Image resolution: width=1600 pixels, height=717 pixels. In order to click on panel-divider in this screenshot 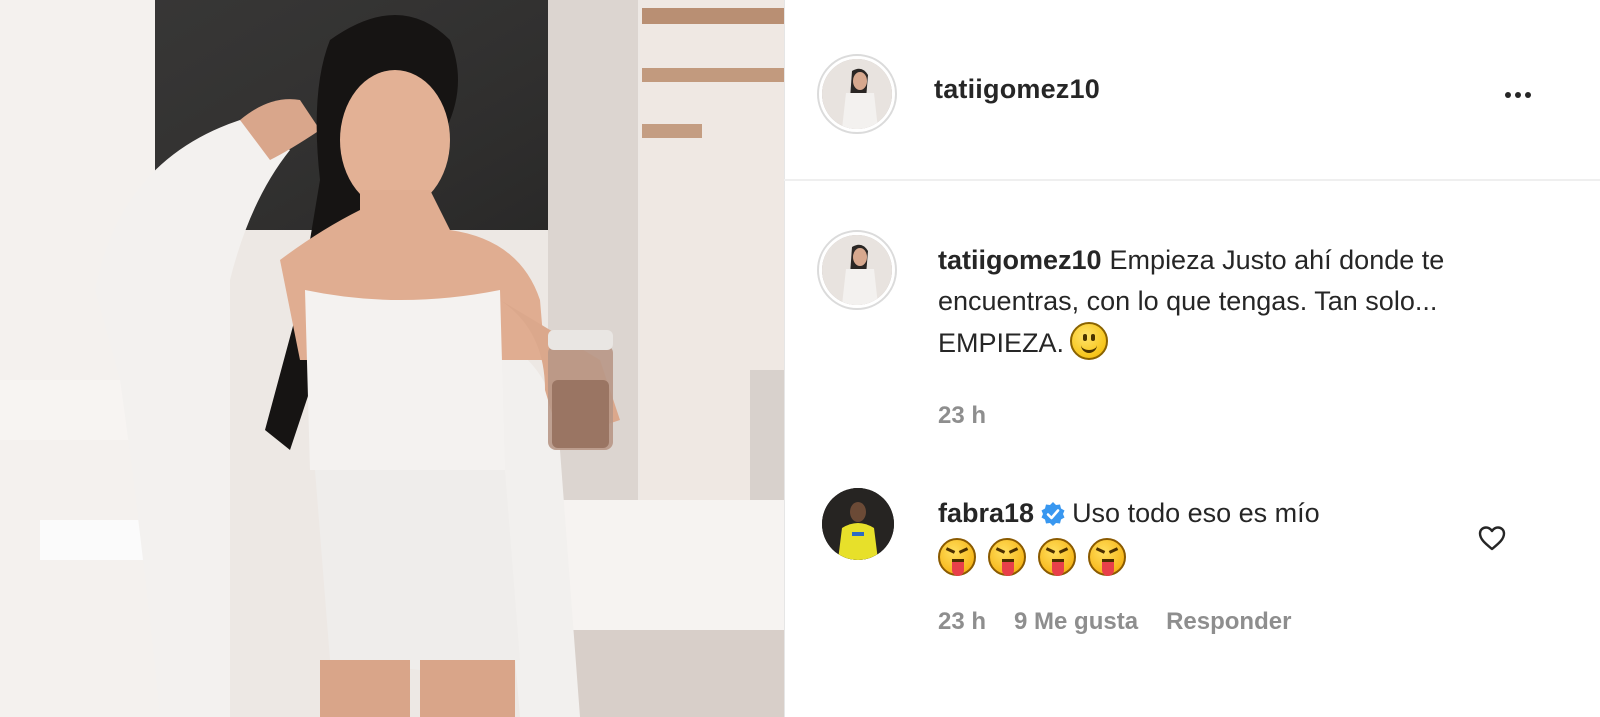, I will do `click(784, 358)`.